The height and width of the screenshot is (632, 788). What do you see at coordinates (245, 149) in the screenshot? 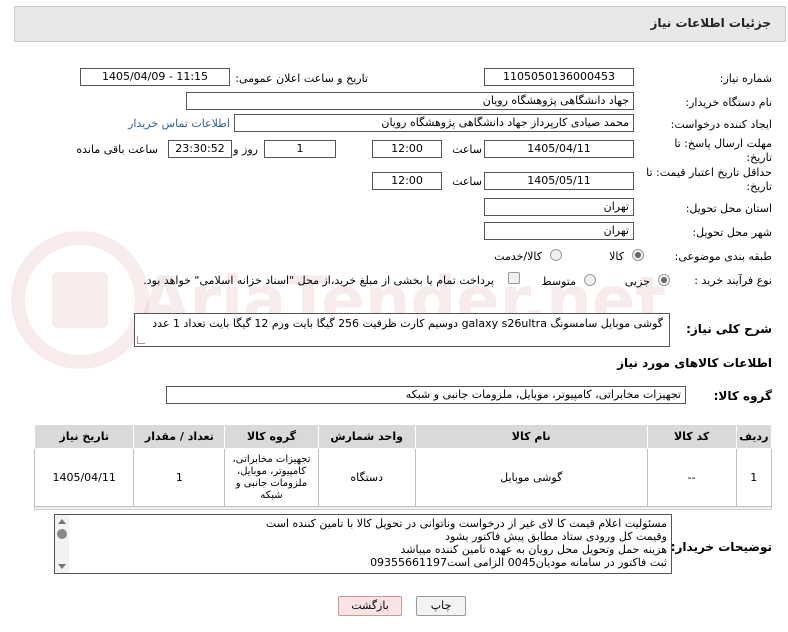
I see `days-and-label: روز و` at bounding box center [245, 149].